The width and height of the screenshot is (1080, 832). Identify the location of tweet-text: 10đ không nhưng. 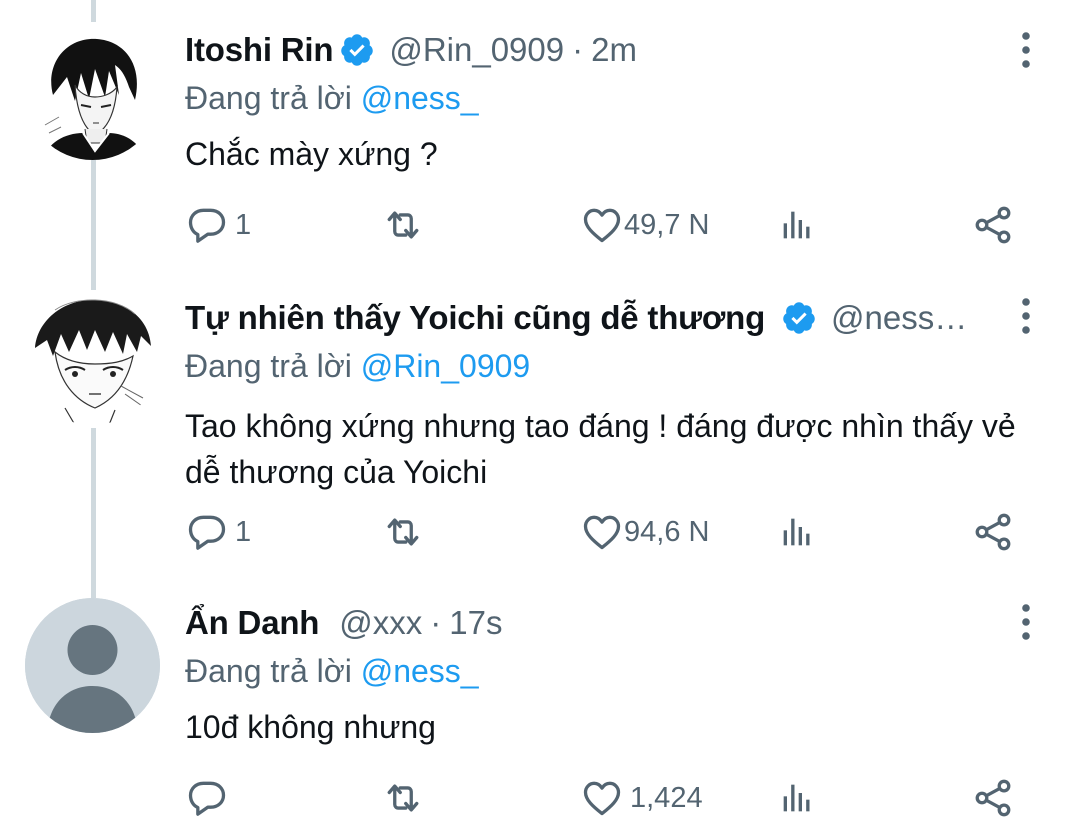
(310, 727).